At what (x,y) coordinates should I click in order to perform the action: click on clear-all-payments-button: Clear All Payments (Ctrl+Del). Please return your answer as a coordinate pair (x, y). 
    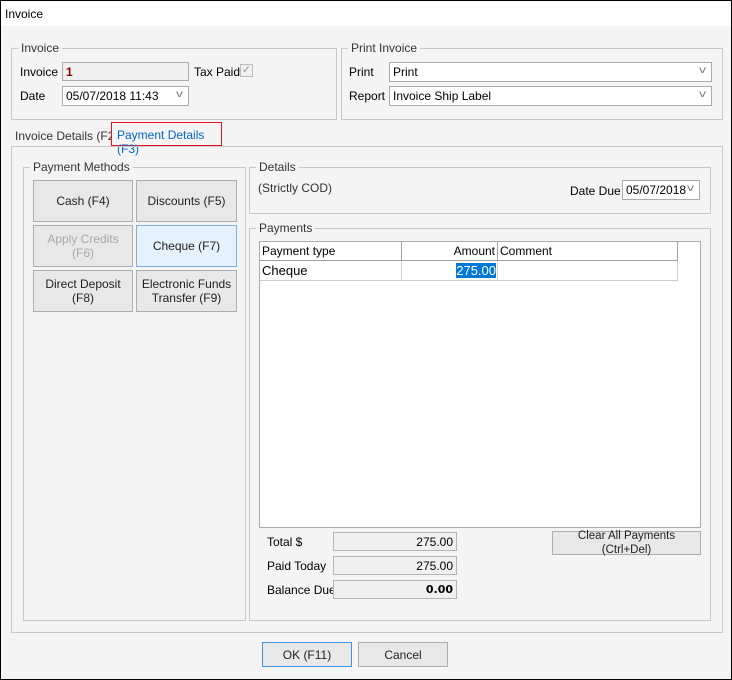
    Looking at the image, I should click on (626, 543).